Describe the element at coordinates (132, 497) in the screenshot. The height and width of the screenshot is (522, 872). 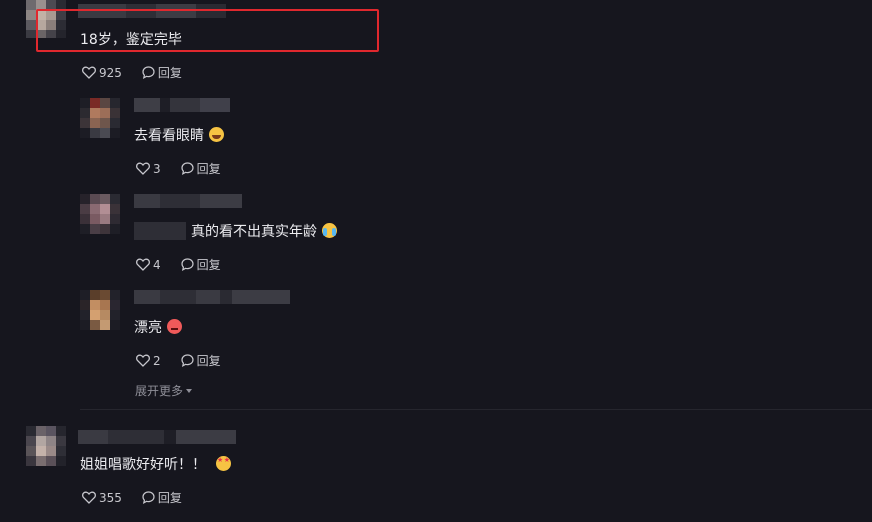
I see `comment-actions: 355 回复` at that location.